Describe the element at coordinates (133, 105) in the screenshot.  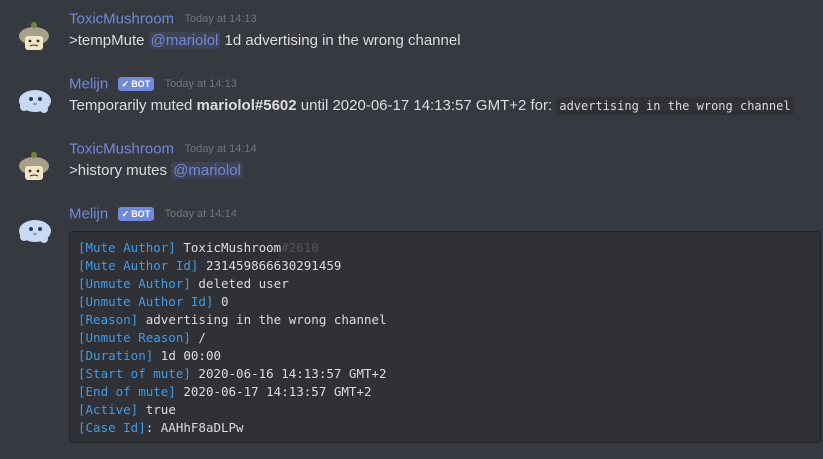
I see `message-text: Temporarily muted` at that location.